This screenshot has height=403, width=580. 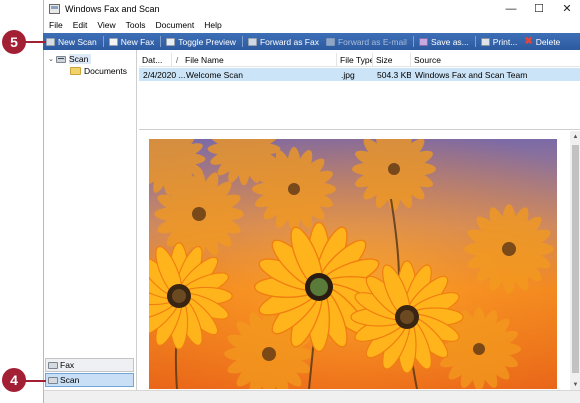 What do you see at coordinates (575, 384) in the screenshot?
I see `scroll-down-arrow-icon: ▼` at bounding box center [575, 384].